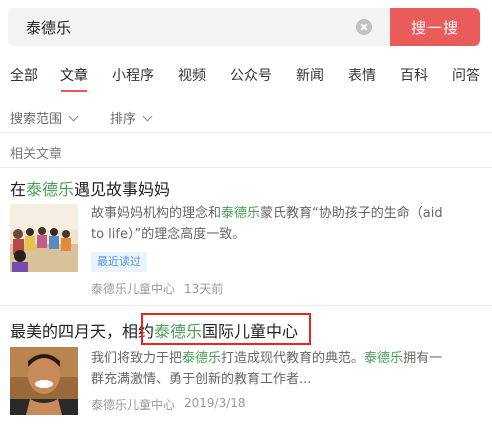 Image resolution: width=492 pixels, height=430 pixels. I want to click on tab-videos: 视频, so click(192, 75).